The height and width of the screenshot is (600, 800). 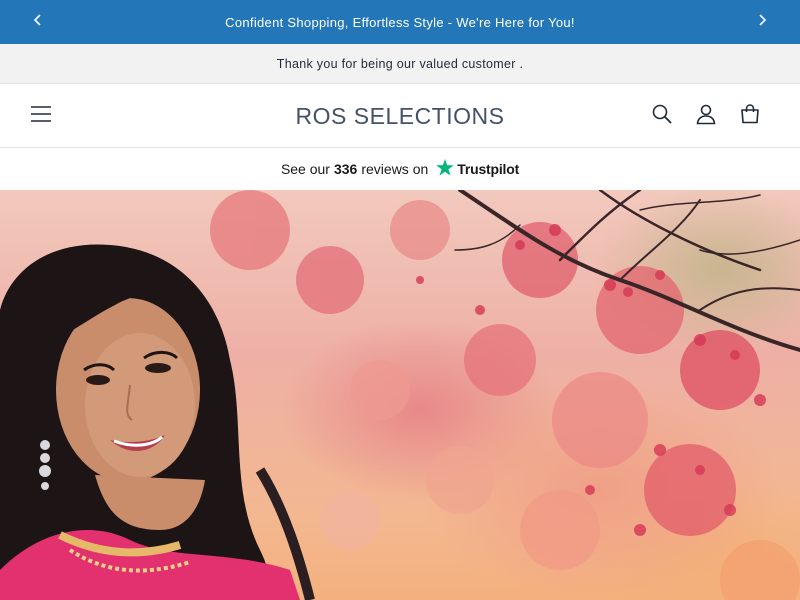 I want to click on site-logo-wrap: ROS SELECTIONS, so click(x=400, y=116).